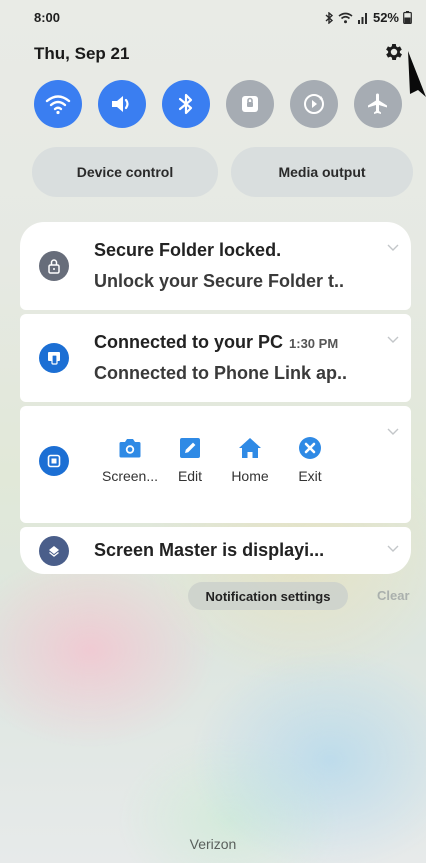  I want to click on close-icon, so click(310, 448).